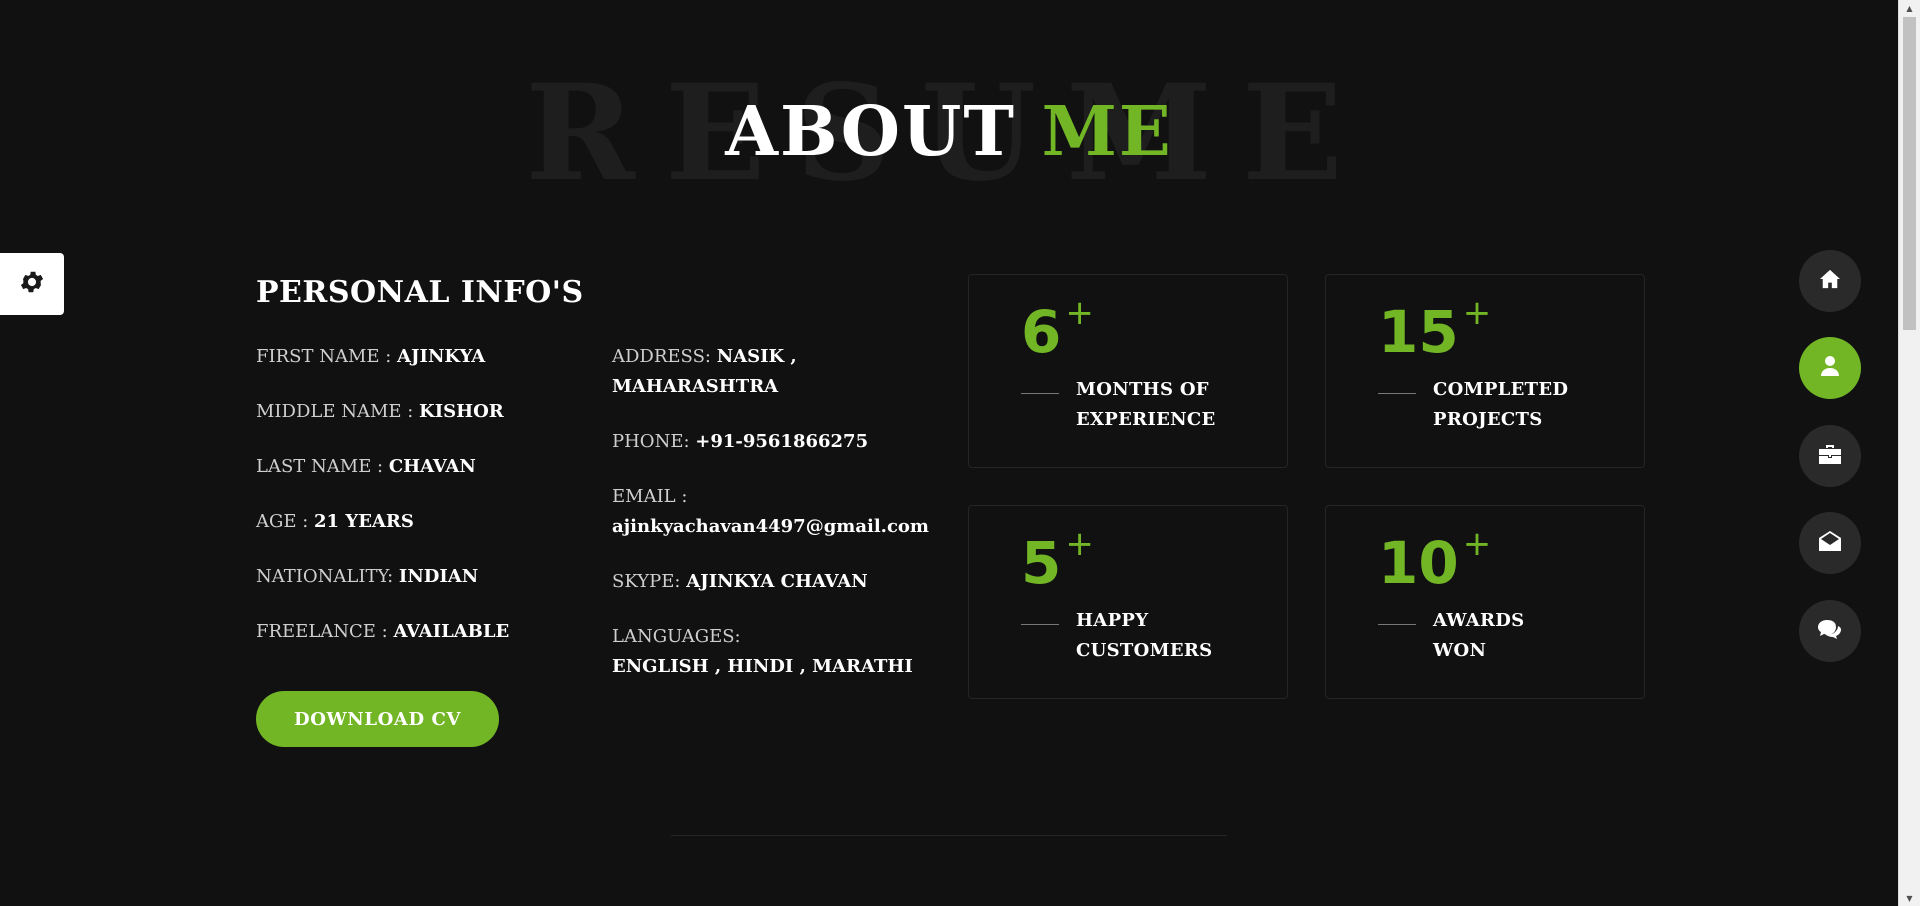 The height and width of the screenshot is (906, 1920). Describe the element at coordinates (1041, 332) in the screenshot. I see `stat-value: 6` at that location.